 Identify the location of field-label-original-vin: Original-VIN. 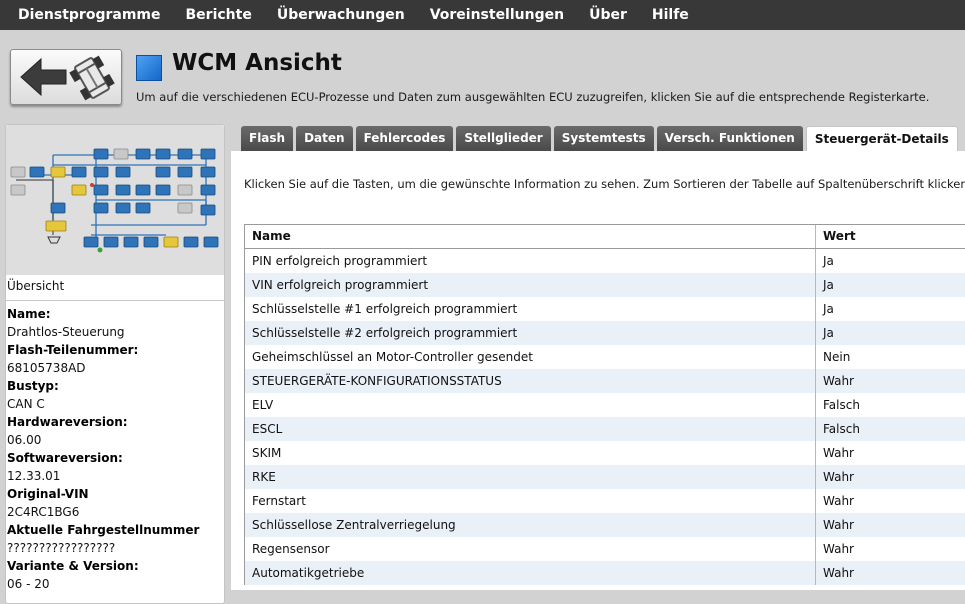
(48, 494).